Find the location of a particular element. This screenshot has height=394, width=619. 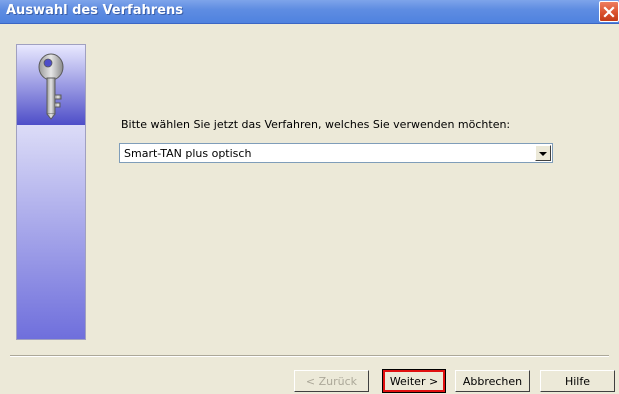

help-button: Hilfe is located at coordinates (577, 381).